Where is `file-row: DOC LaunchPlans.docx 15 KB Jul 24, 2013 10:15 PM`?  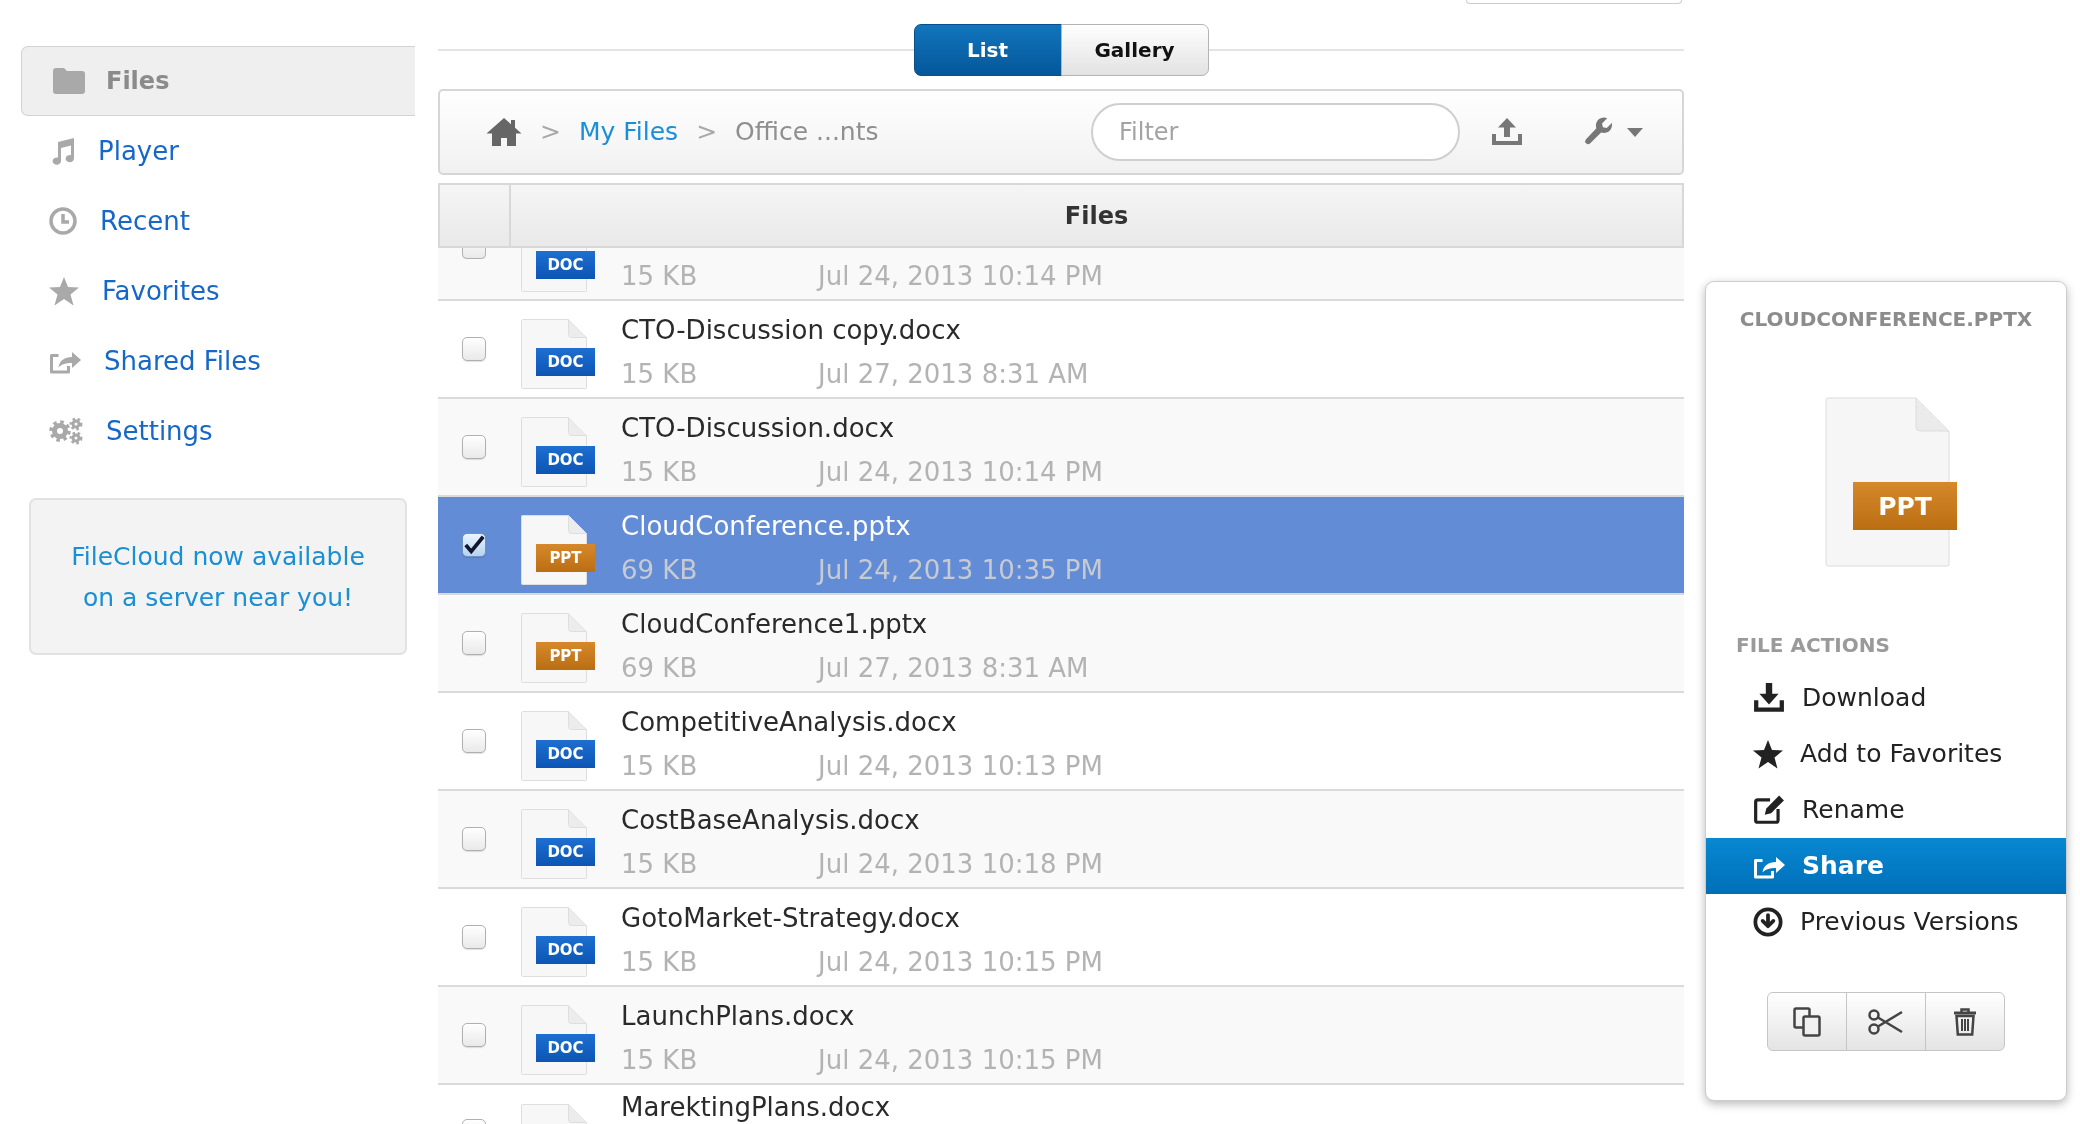 file-row: DOC LaunchPlans.docx 15 KB Jul 24, 2013 10:15 PM is located at coordinates (1061, 1036).